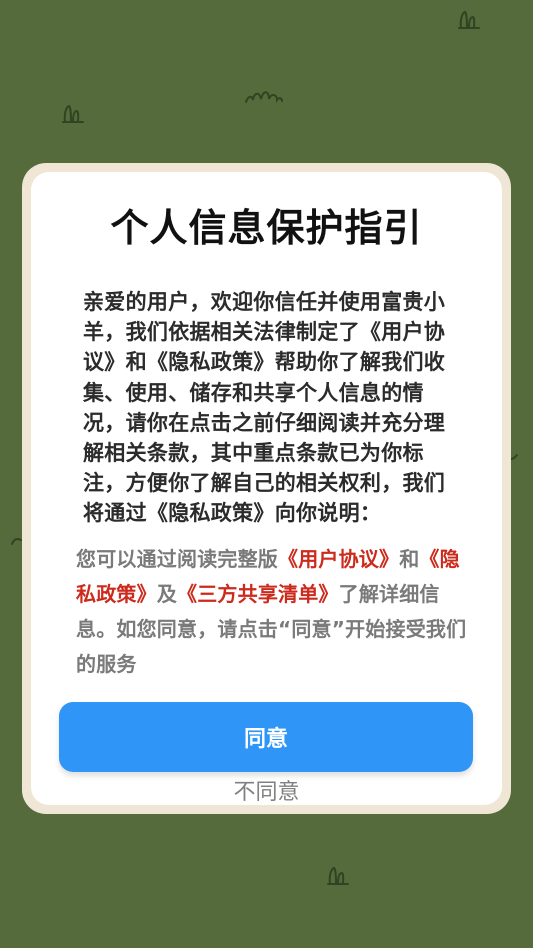  I want to click on notice-prefix: 您可以通过阅读完整版, so click(177, 559).